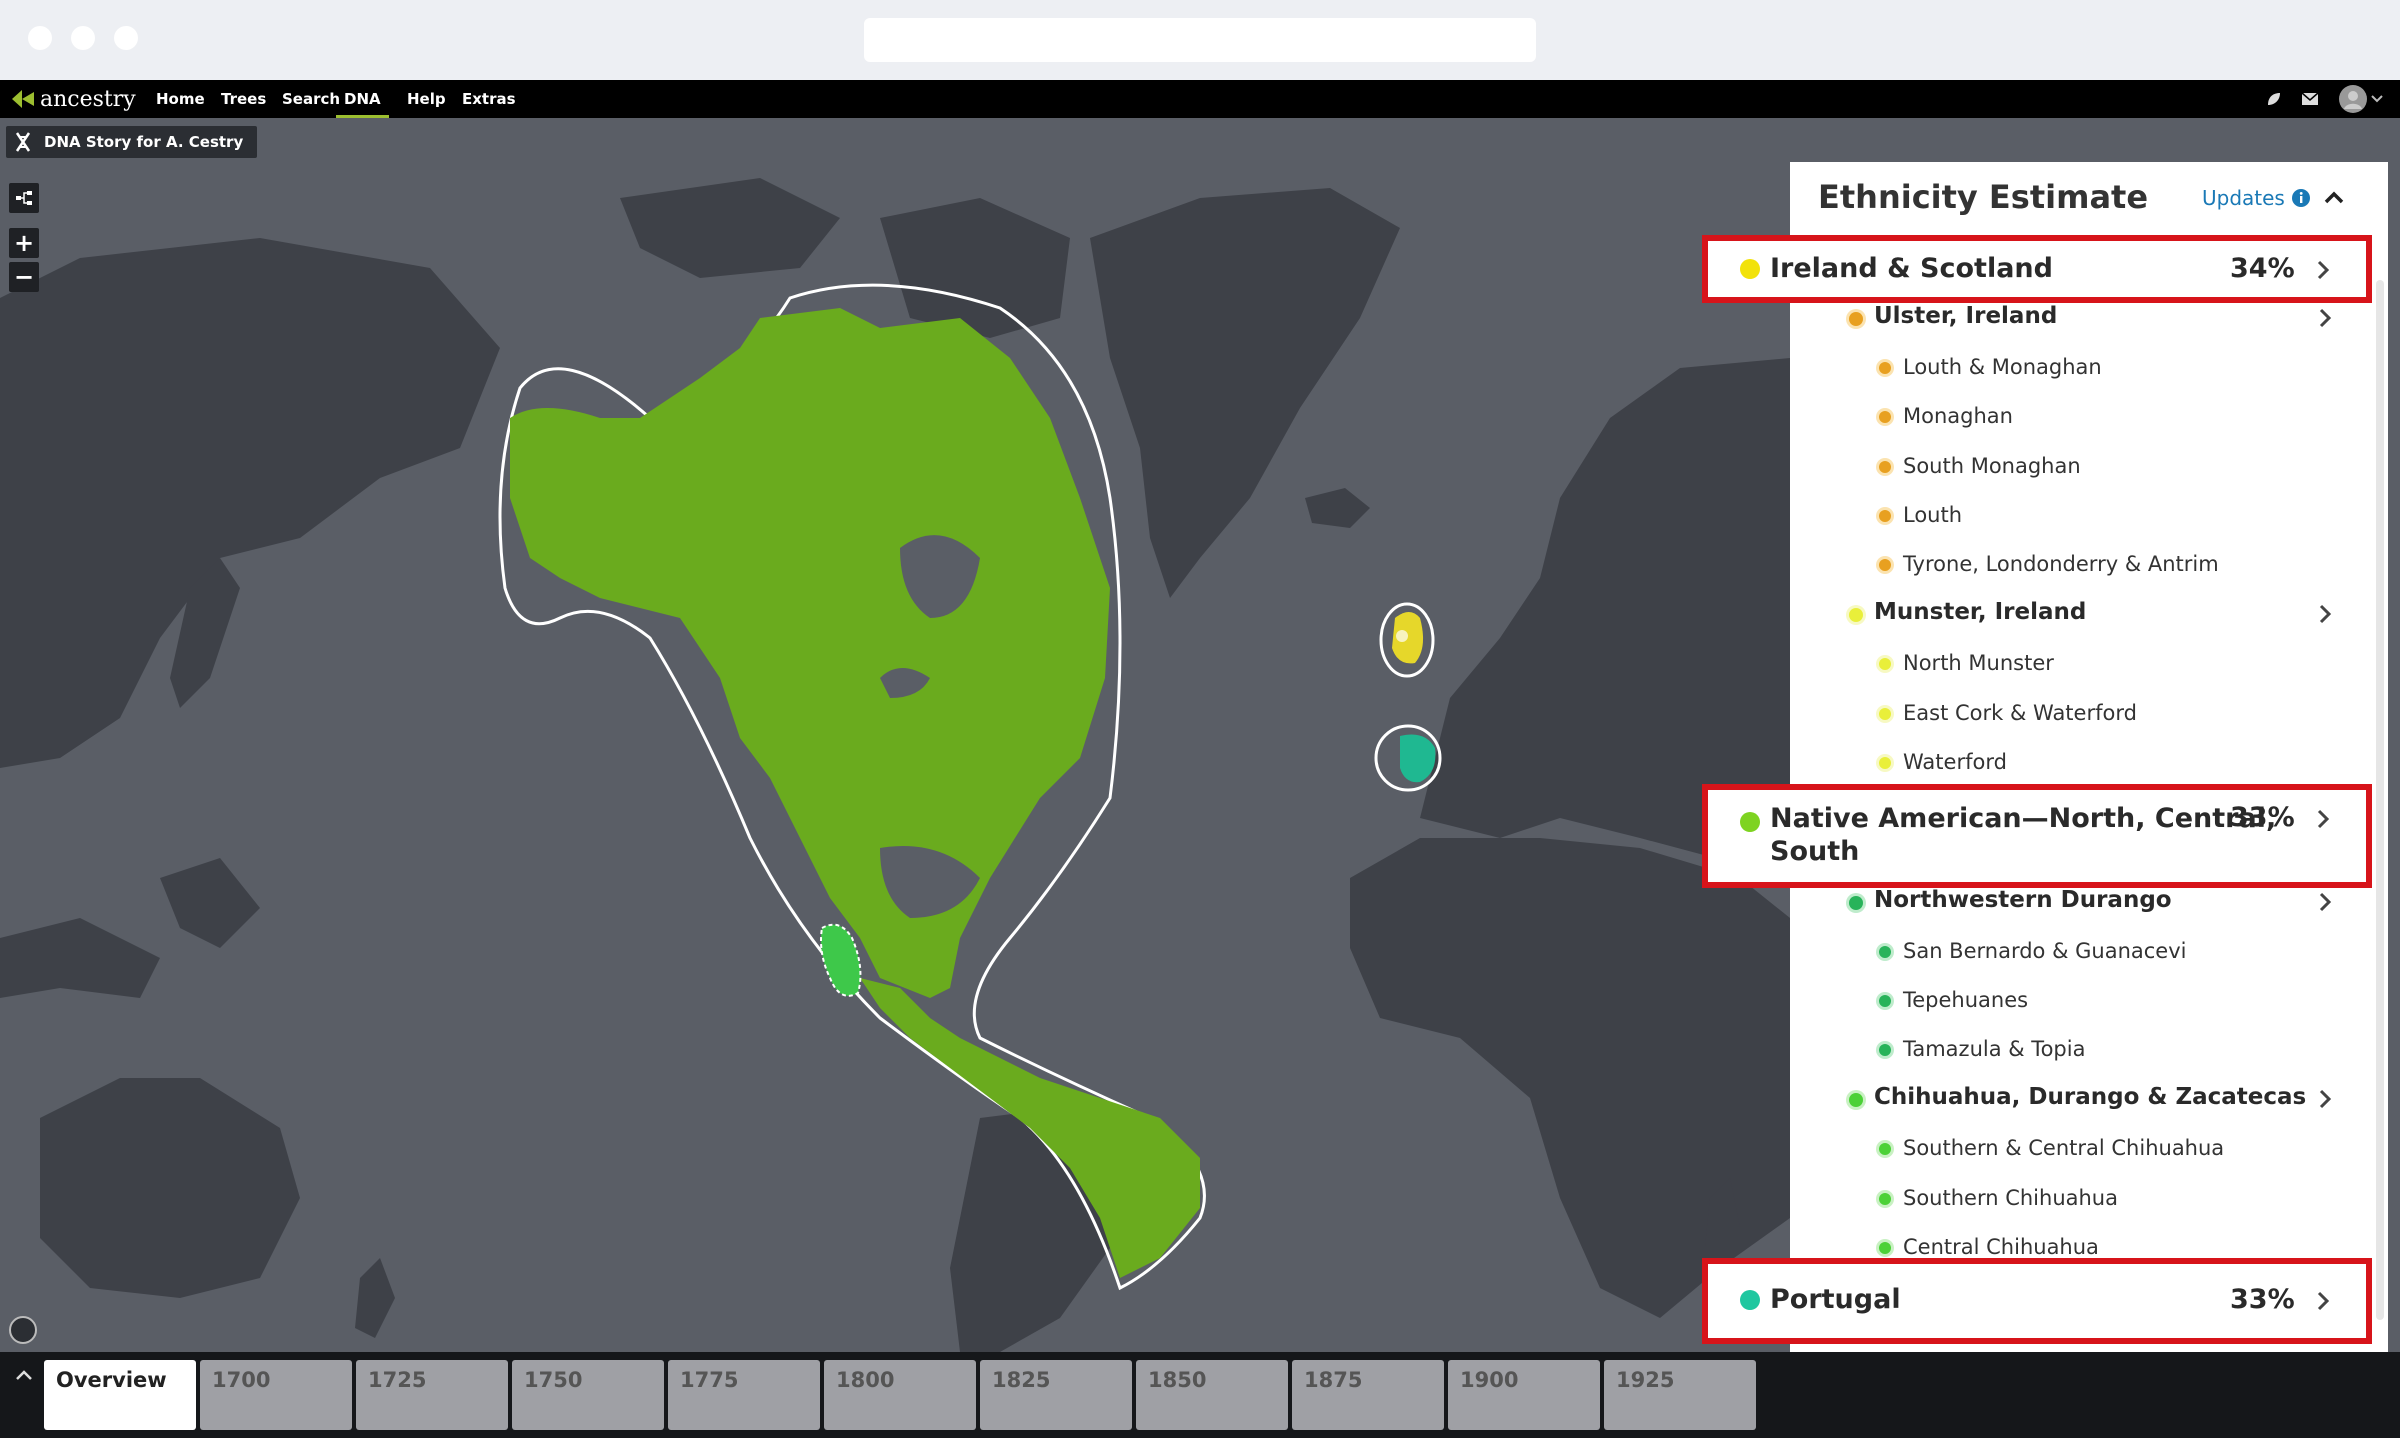 Image resolution: width=2400 pixels, height=1438 pixels. I want to click on collapse-panel-icon, so click(2334, 198).